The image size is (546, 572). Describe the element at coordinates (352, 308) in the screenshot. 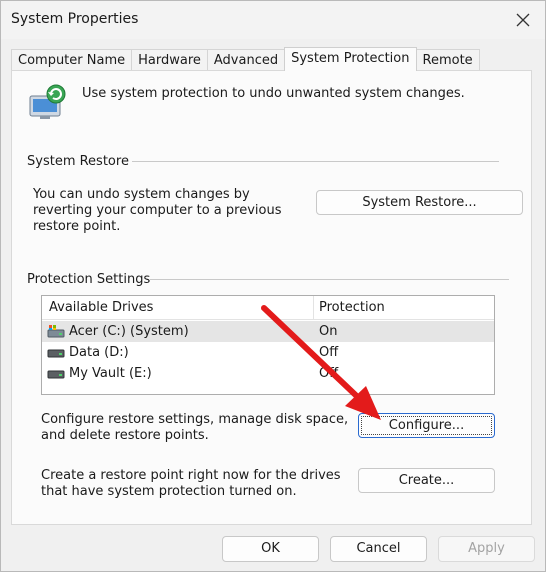

I see `column-header-protection: Protection` at that location.